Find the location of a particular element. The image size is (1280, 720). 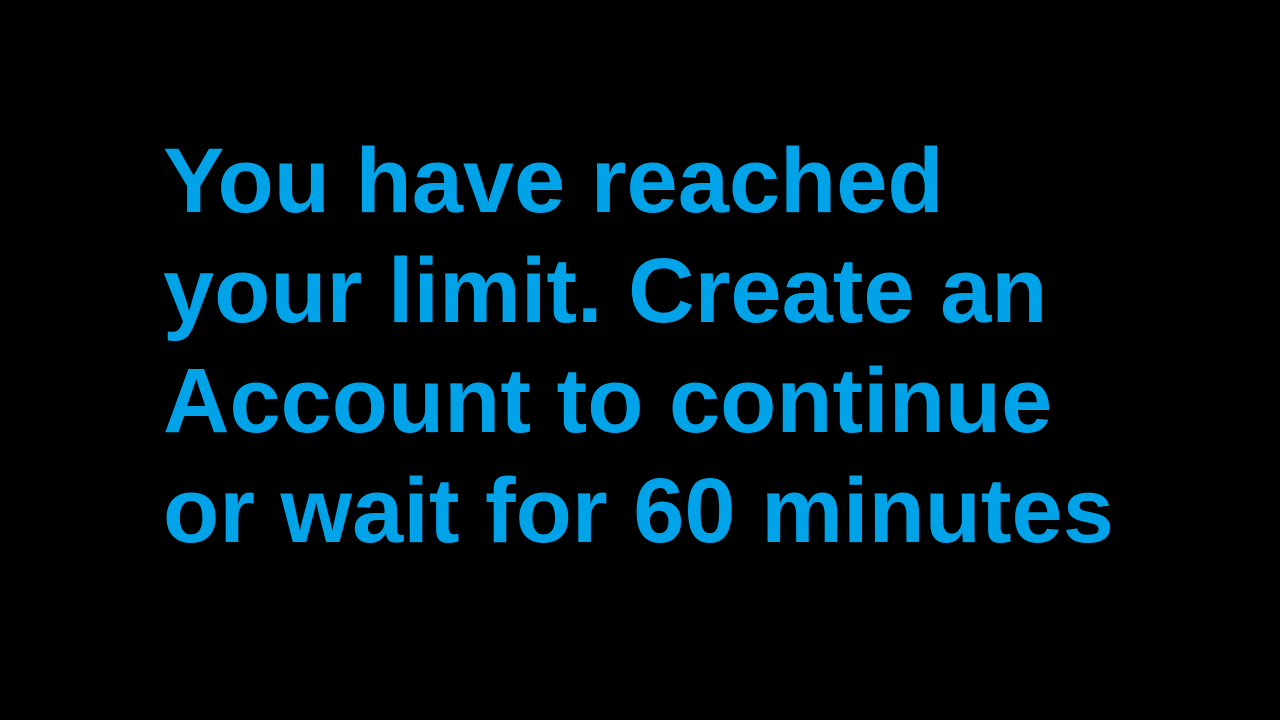

limit-message-line-2: your limit. Create an is located at coordinates (605, 291).